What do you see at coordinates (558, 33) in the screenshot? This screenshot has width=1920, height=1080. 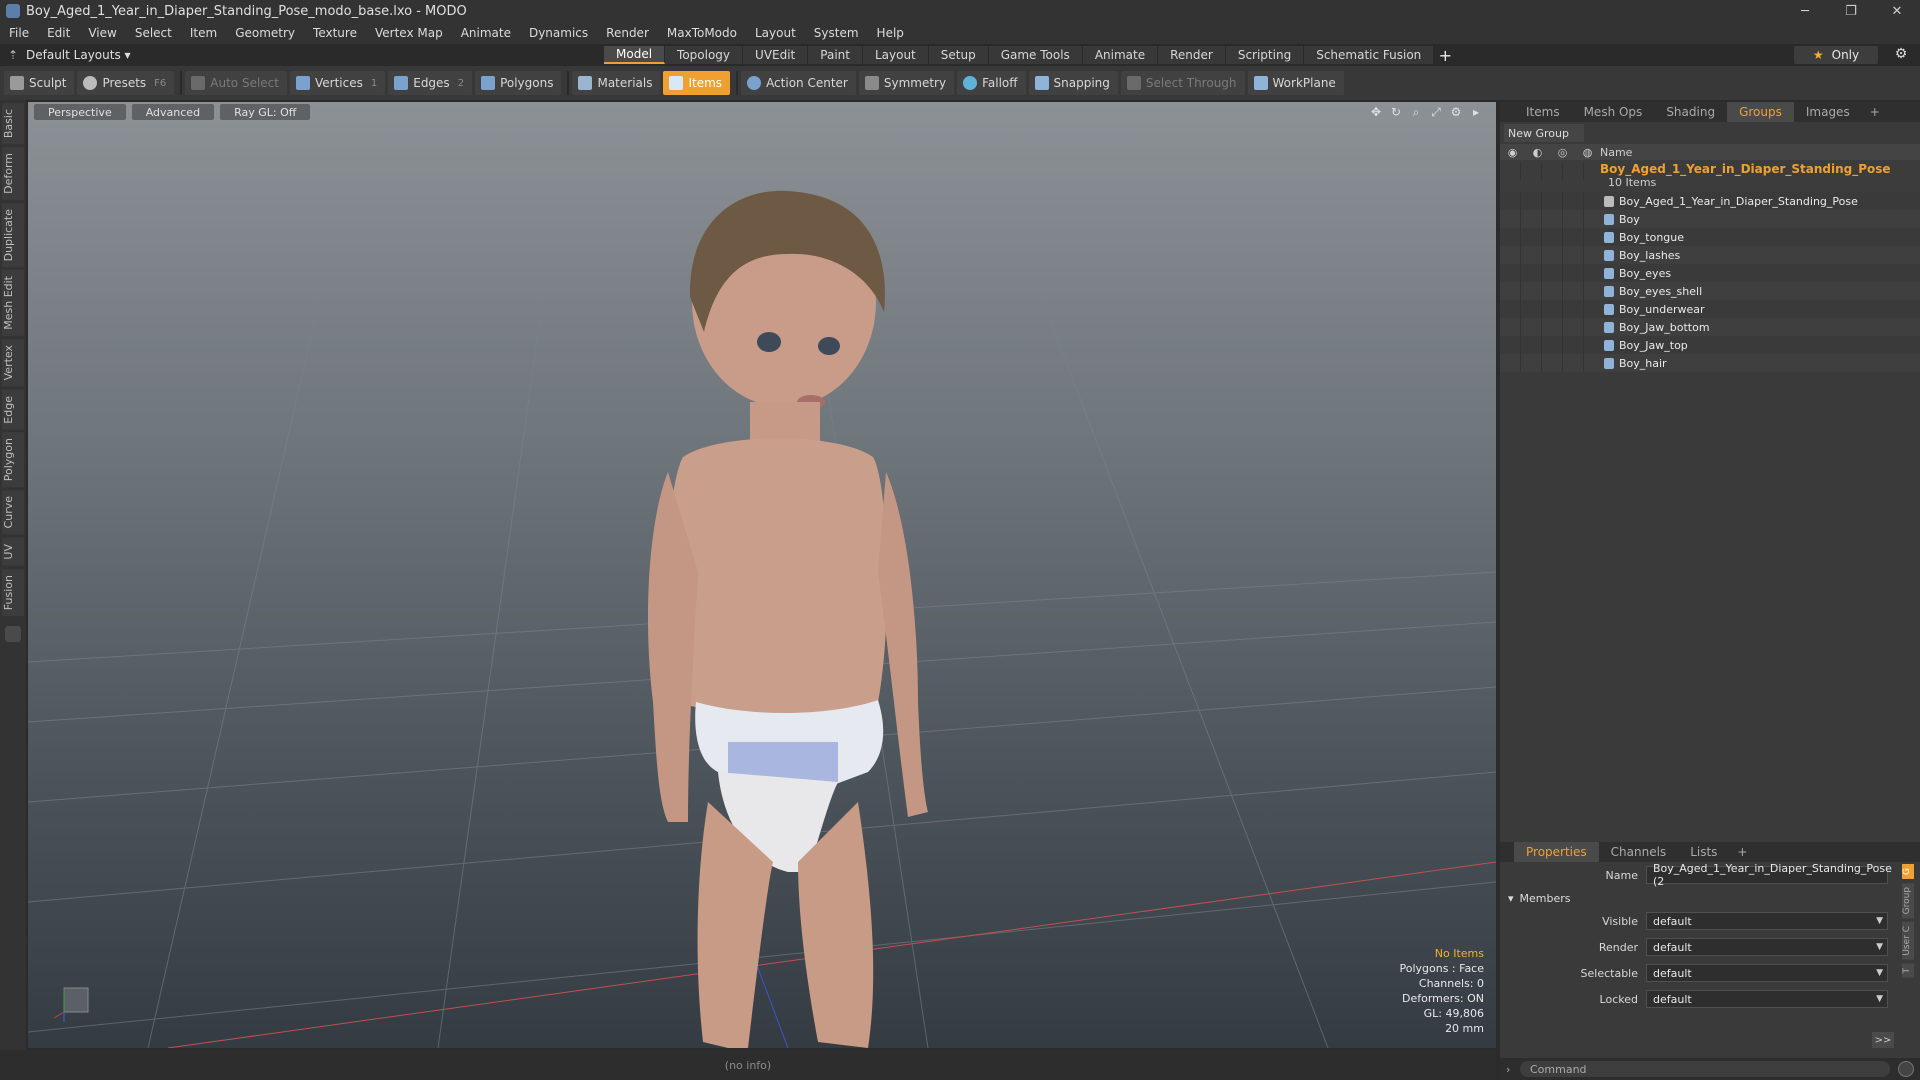 I see `menu-dynamics: Dynamics` at bounding box center [558, 33].